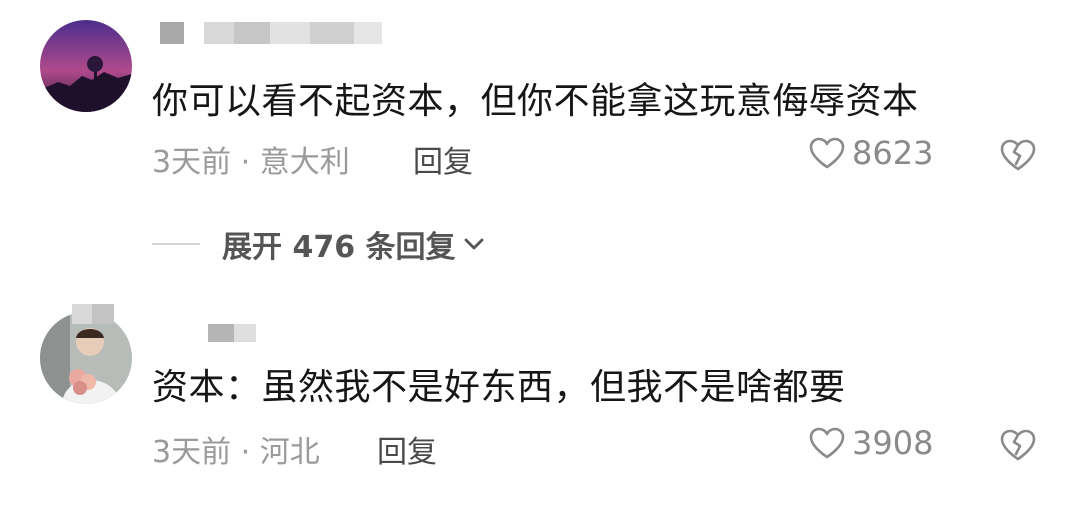 This screenshot has height=506, width=1080. What do you see at coordinates (473, 244) in the screenshot?
I see `chevron-down-icon` at bounding box center [473, 244].